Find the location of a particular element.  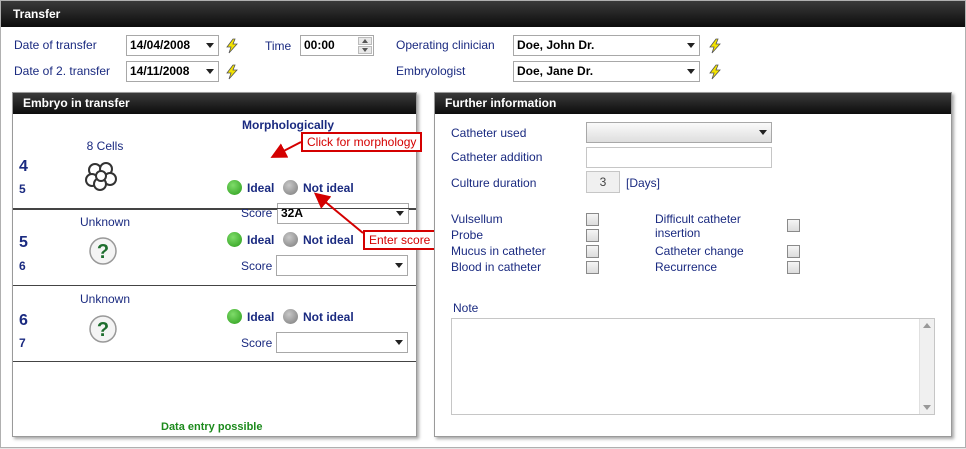

embryo-sub-number: 5 is located at coordinates (22, 189).